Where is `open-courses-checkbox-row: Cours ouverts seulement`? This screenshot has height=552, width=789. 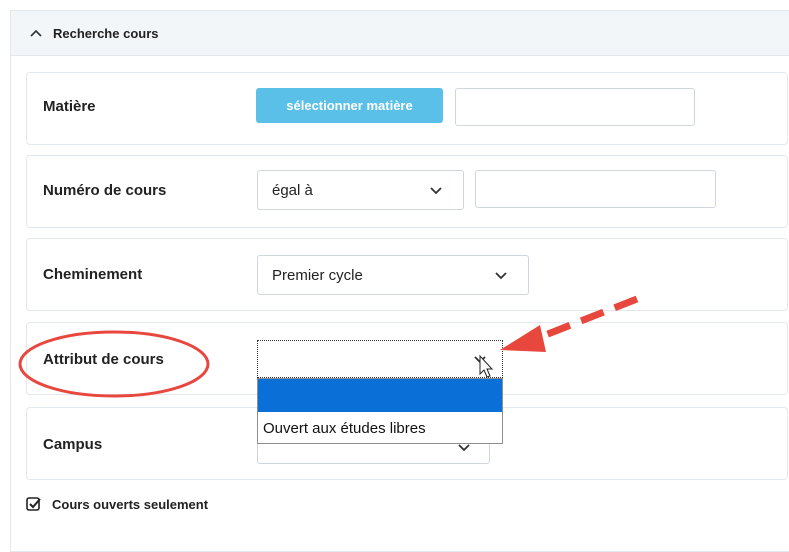
open-courses-checkbox-row: Cours ouverts seulement is located at coordinates (117, 504).